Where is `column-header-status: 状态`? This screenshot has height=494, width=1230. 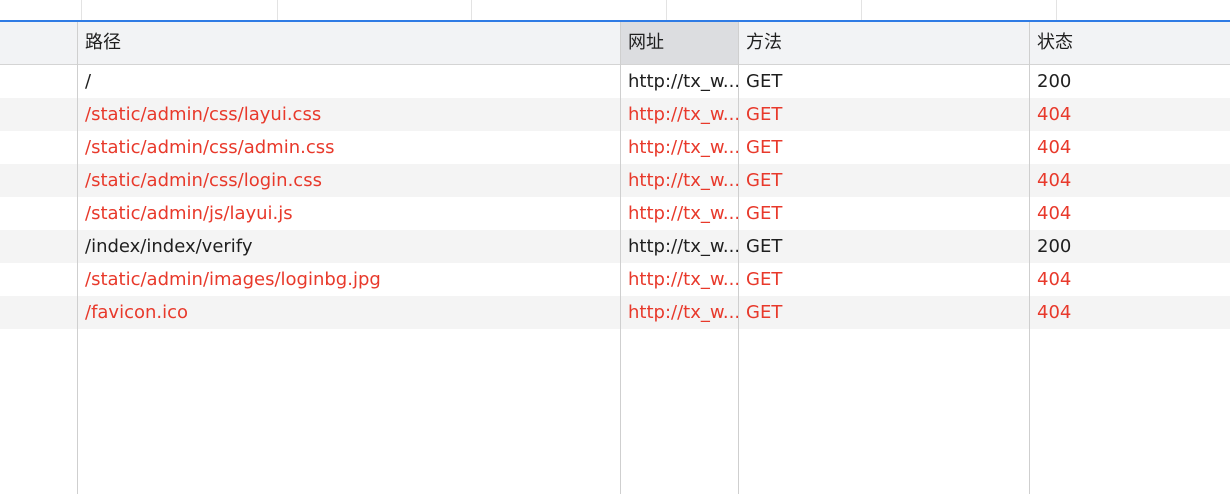
column-header-status: 状态 is located at coordinates (1130, 43).